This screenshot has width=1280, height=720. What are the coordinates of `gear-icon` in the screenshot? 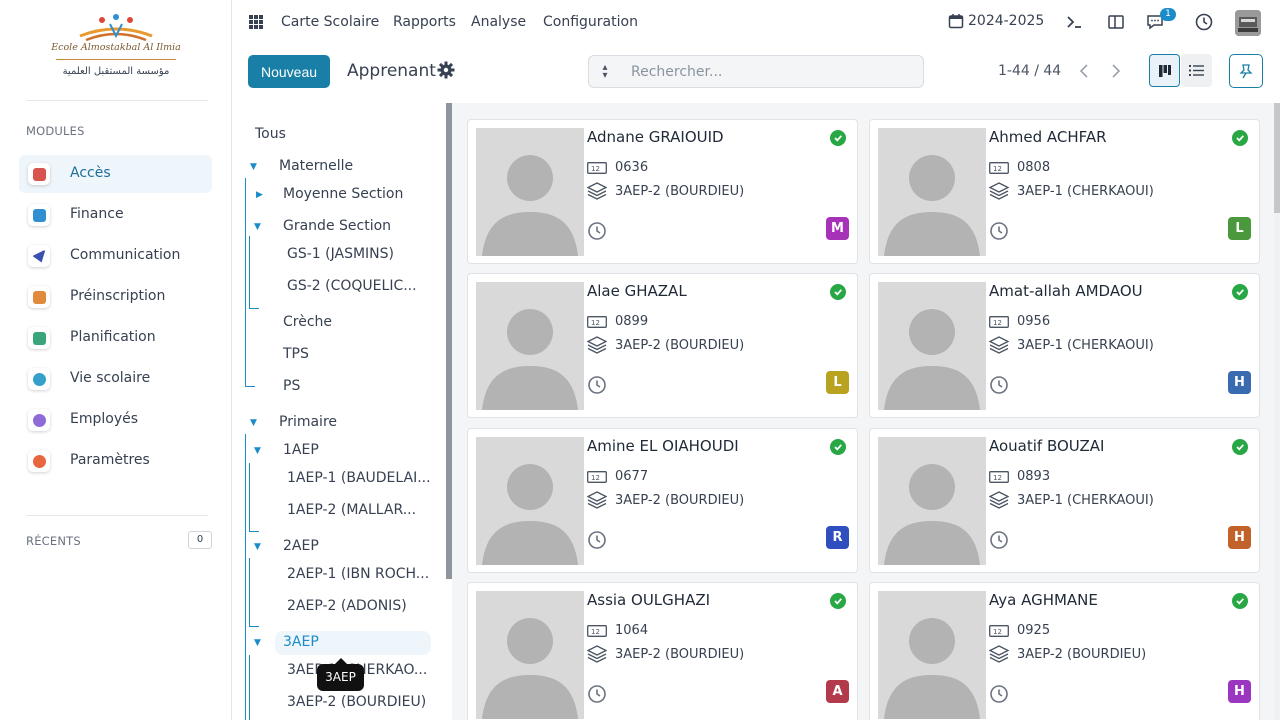 It's located at (446, 70).